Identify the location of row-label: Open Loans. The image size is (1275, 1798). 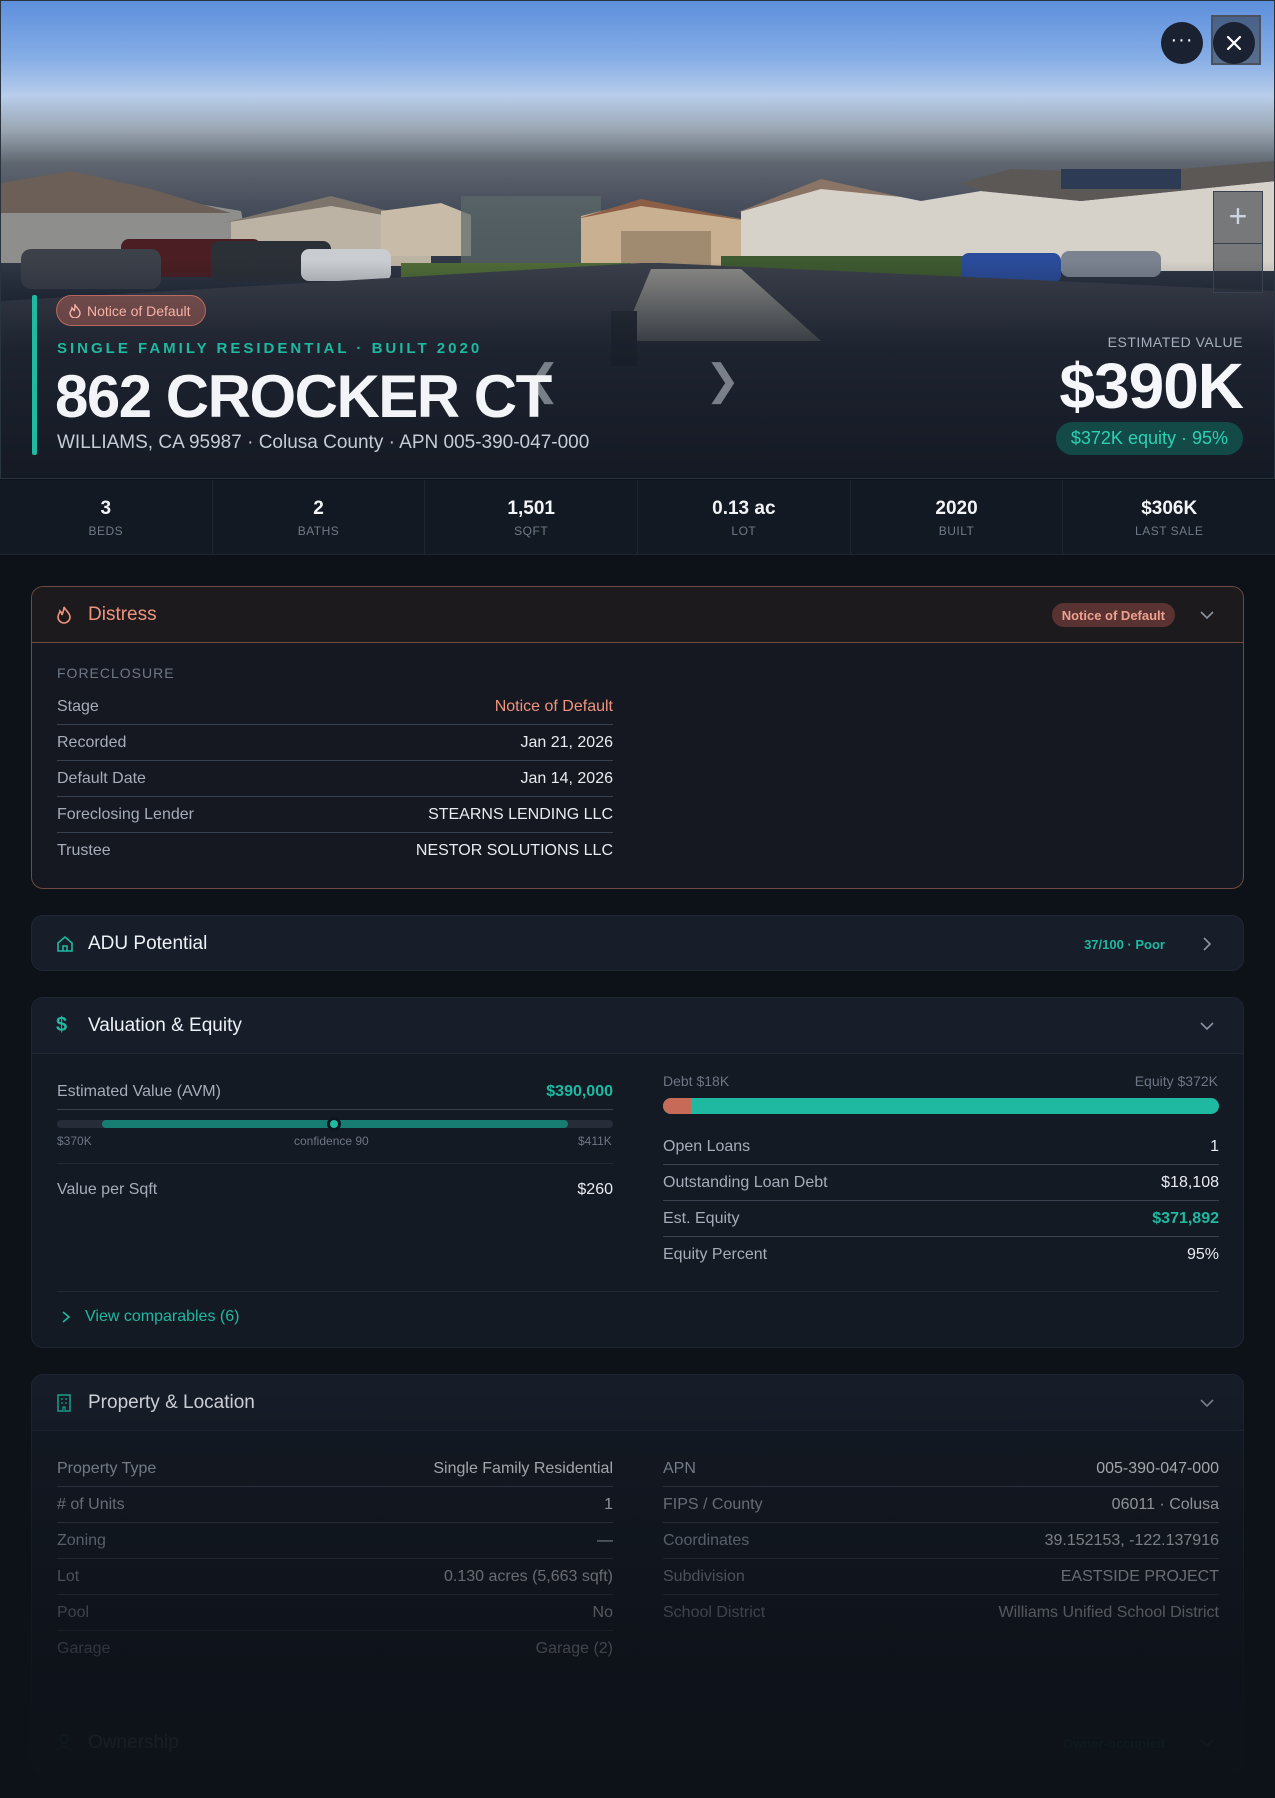
(707, 1146).